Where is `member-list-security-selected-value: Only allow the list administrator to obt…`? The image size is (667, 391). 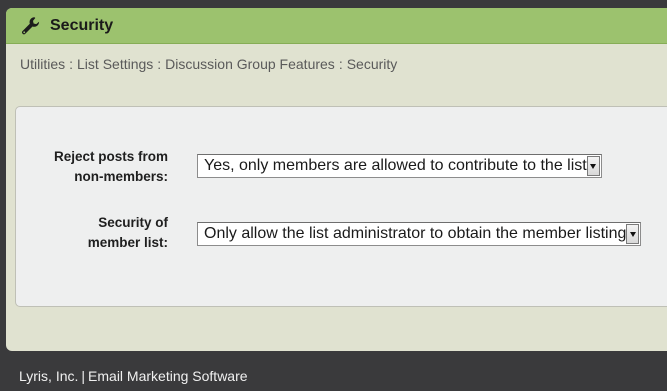 member-list-security-selected-value: Only allow the list administrator to obt… is located at coordinates (415, 233).